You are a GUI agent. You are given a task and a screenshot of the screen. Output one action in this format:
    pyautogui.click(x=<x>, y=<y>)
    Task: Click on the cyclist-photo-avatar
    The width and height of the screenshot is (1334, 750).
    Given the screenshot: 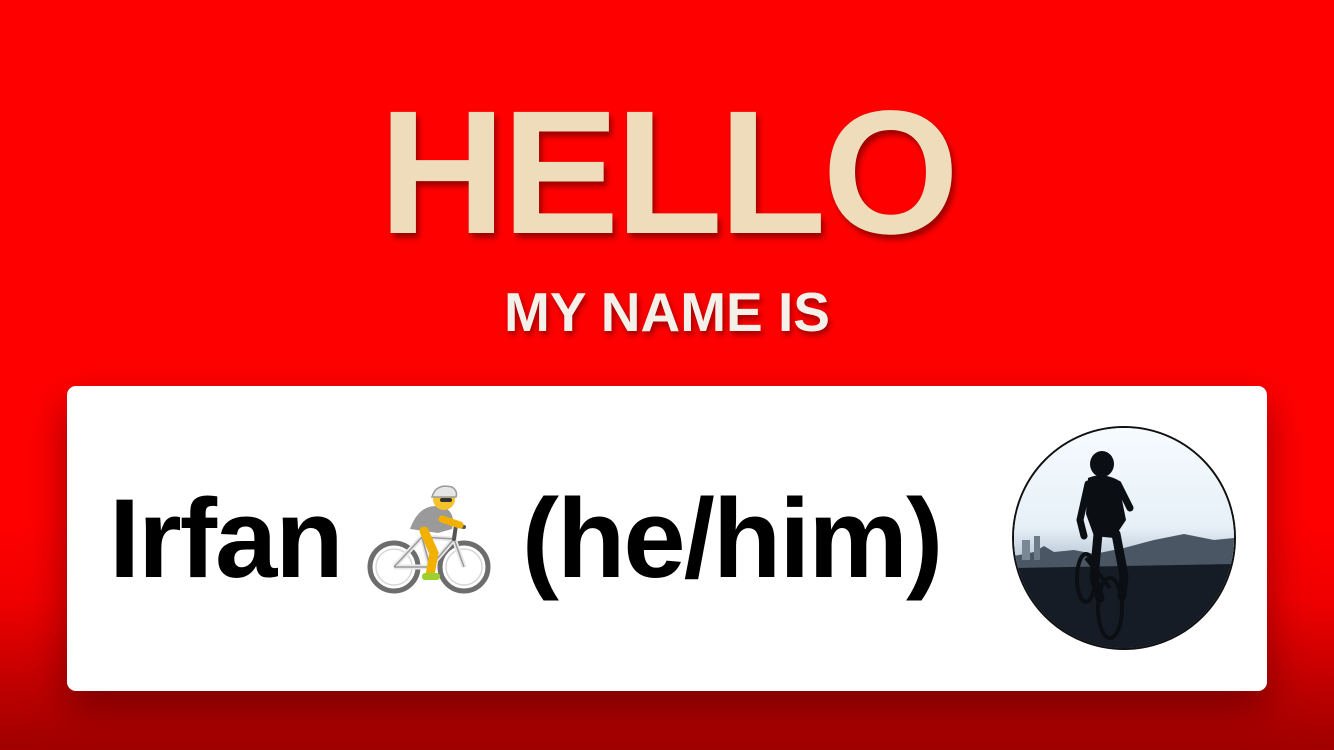 What is the action you would take?
    pyautogui.click(x=1124, y=538)
    